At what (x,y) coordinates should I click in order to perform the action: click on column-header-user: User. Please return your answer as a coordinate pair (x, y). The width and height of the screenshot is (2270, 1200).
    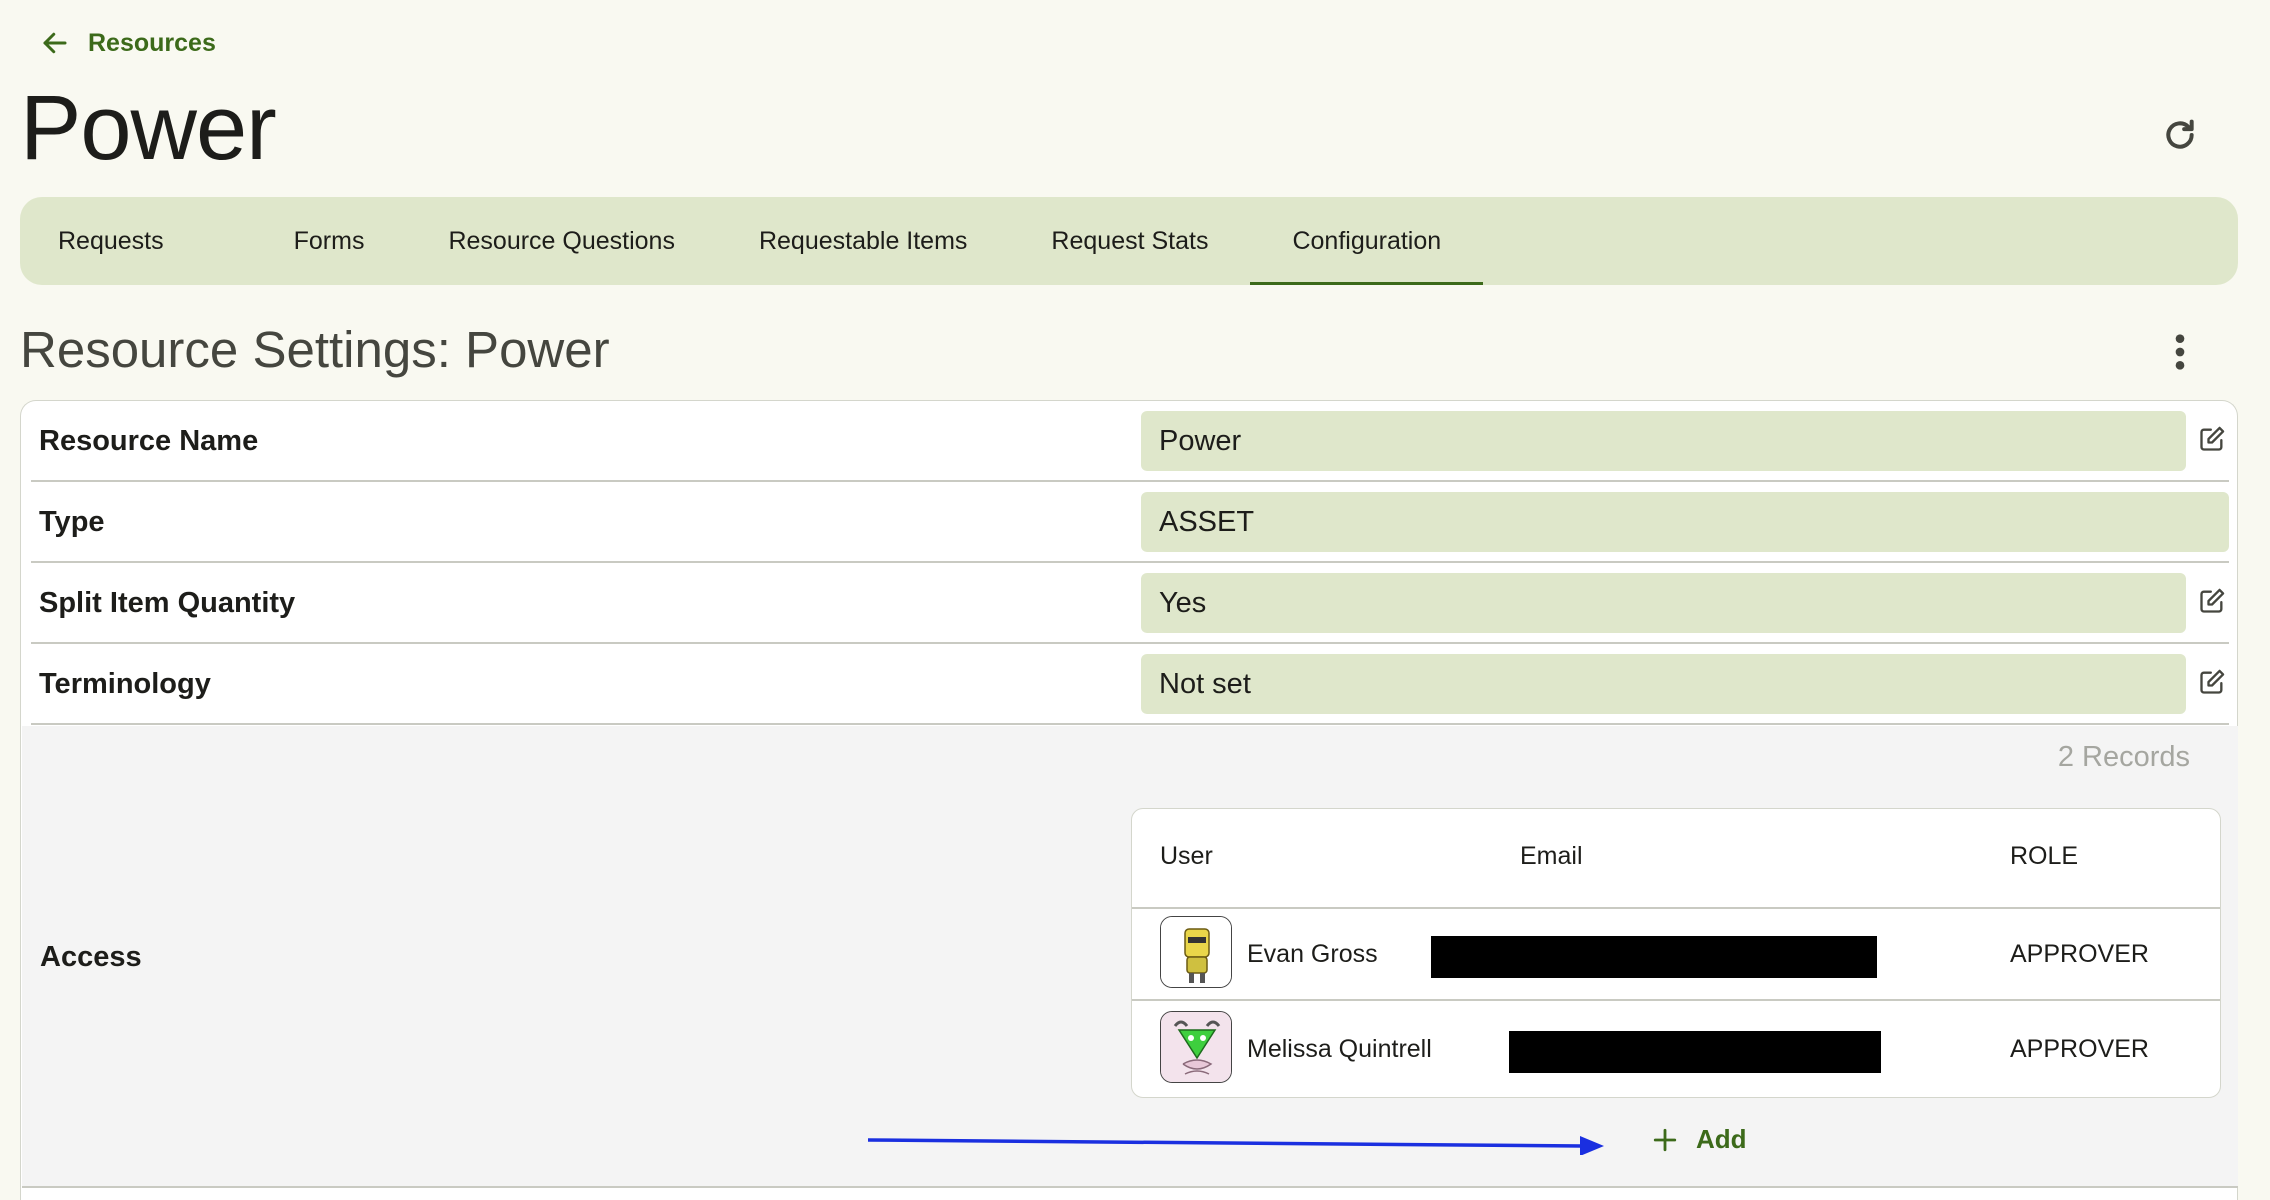
    Looking at the image, I should click on (1186, 856).